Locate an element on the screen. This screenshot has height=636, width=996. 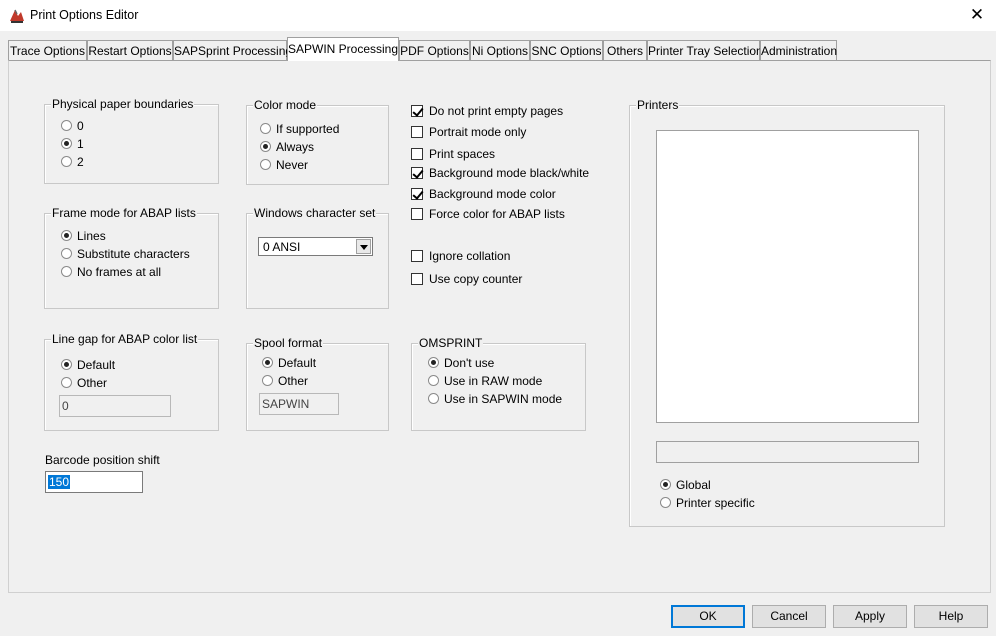
group-title: OMSPRINT is located at coordinates (451, 343).